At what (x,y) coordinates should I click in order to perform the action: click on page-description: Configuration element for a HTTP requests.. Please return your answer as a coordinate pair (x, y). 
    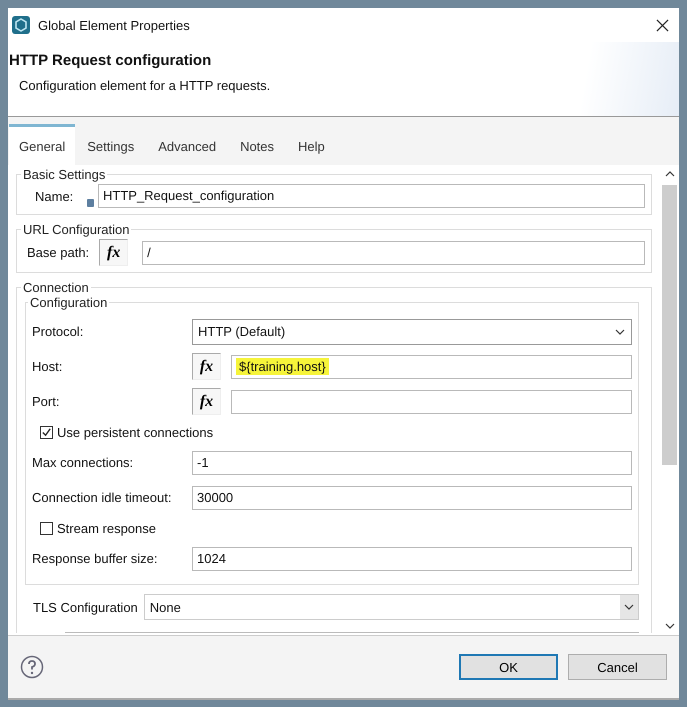
    Looking at the image, I should click on (145, 85).